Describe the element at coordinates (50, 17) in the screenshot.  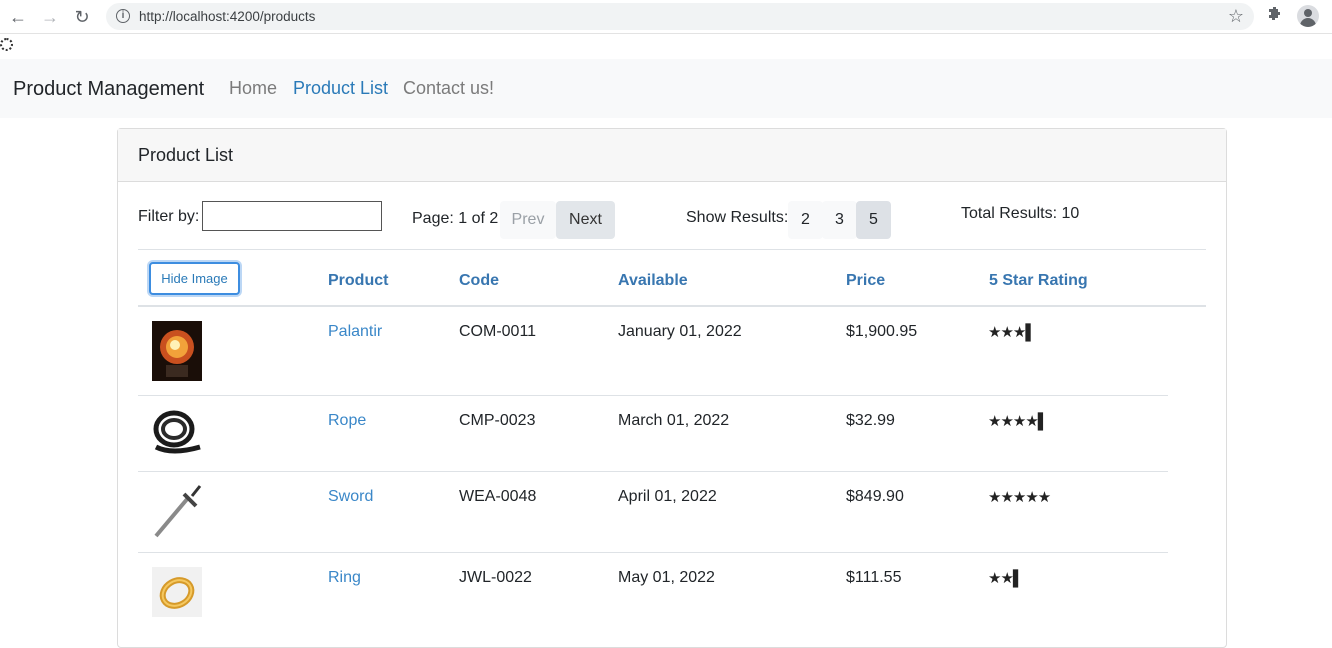
I see `forward-icon: →` at that location.